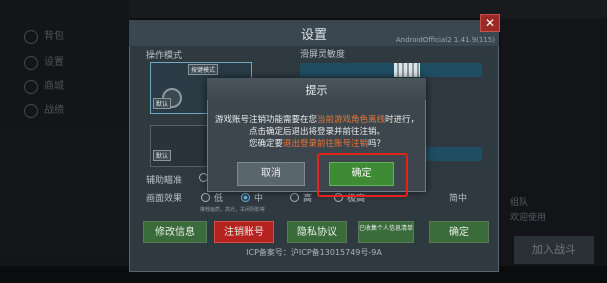 Image resolution: width=607 pixels, height=283 pixels. I want to click on prompt-line-3: 您确定要退出登录前往账号注销吗？, so click(317, 144).